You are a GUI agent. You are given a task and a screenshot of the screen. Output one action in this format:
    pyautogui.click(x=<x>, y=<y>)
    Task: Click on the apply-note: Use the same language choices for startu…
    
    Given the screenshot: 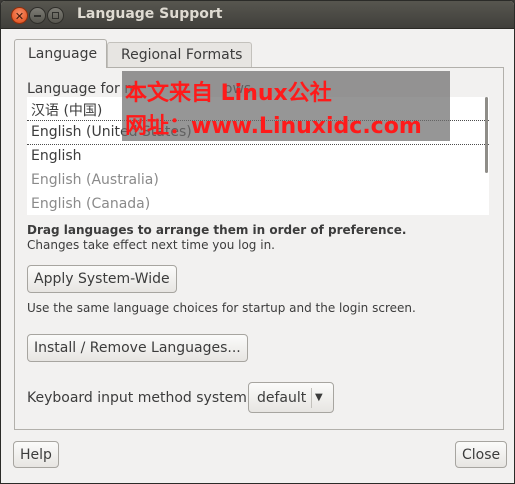 What is the action you would take?
    pyautogui.click(x=221, y=308)
    